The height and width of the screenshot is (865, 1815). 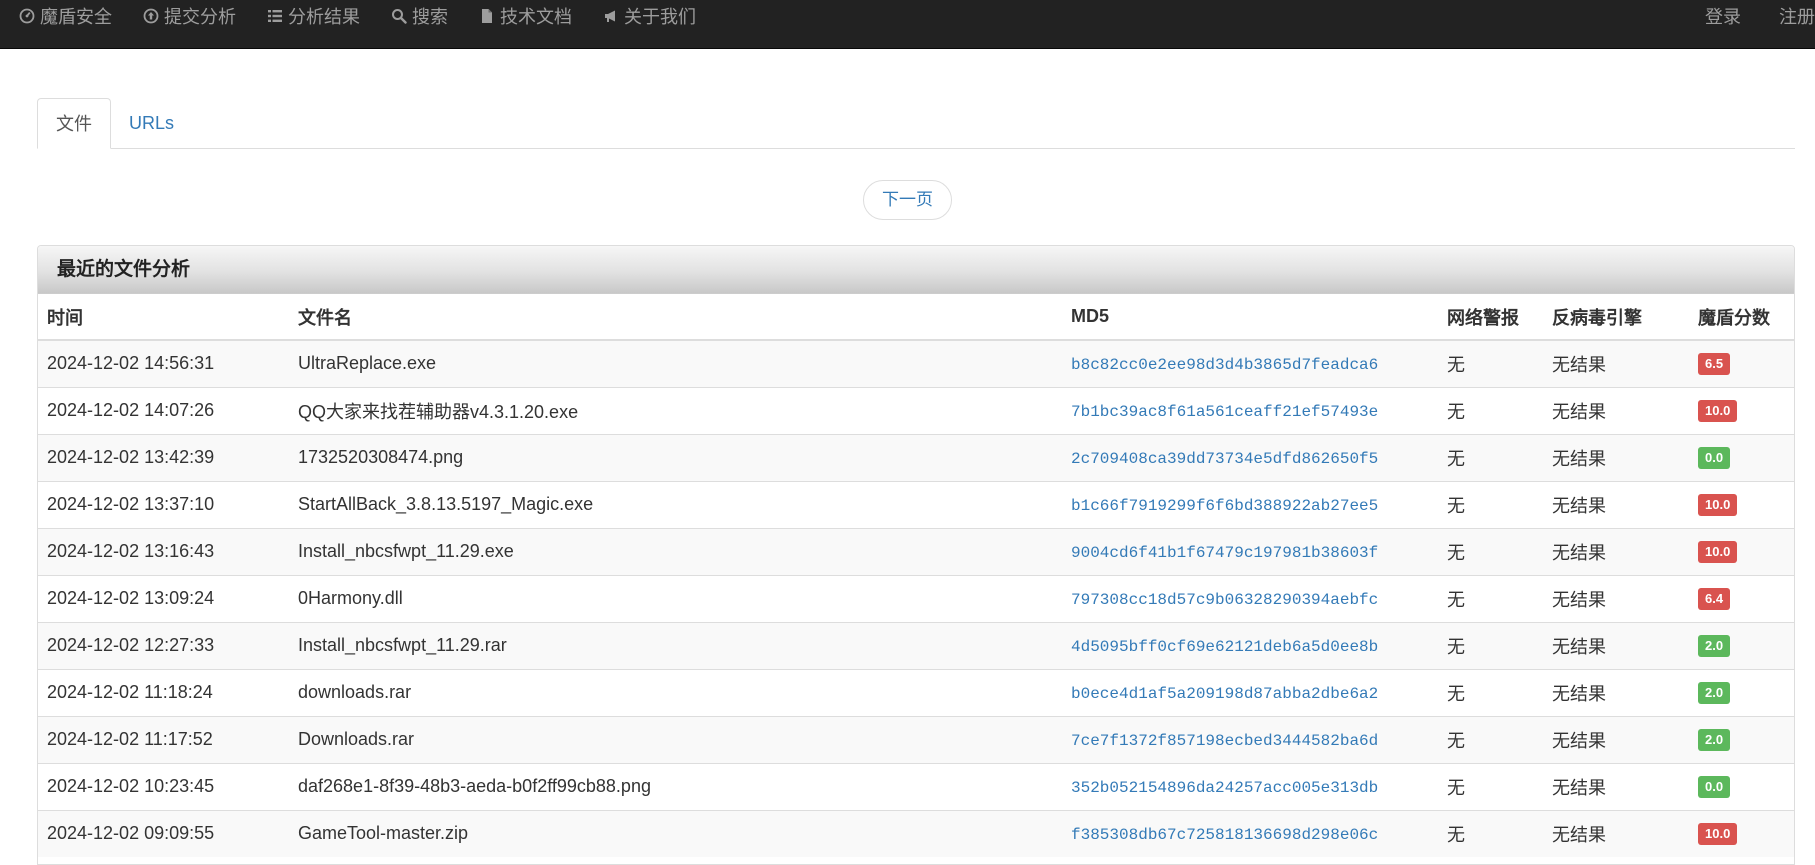 What do you see at coordinates (675, 739) in the screenshot?
I see `cell-filename: Downloads.rar` at bounding box center [675, 739].